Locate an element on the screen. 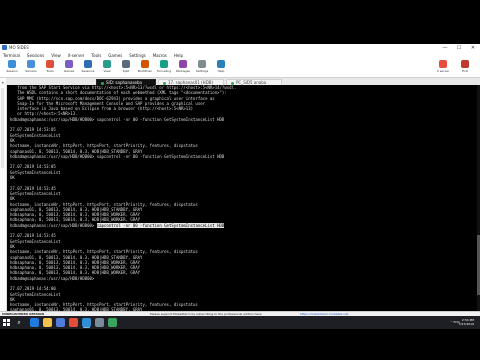 This screenshot has height=360, width=480. tools-icon is located at coordinates (50, 64).